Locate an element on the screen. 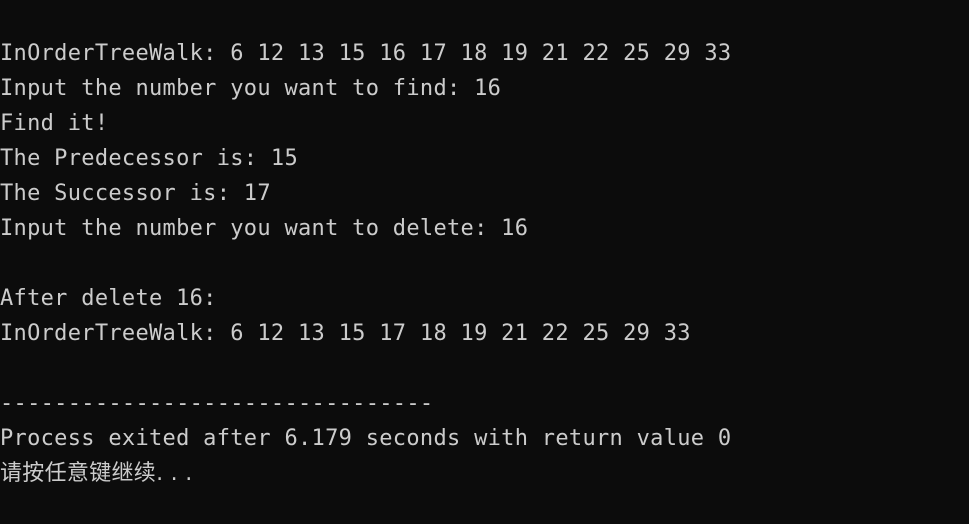  console-line-predecessor: The Predecessor is: 15 is located at coordinates (149, 158).